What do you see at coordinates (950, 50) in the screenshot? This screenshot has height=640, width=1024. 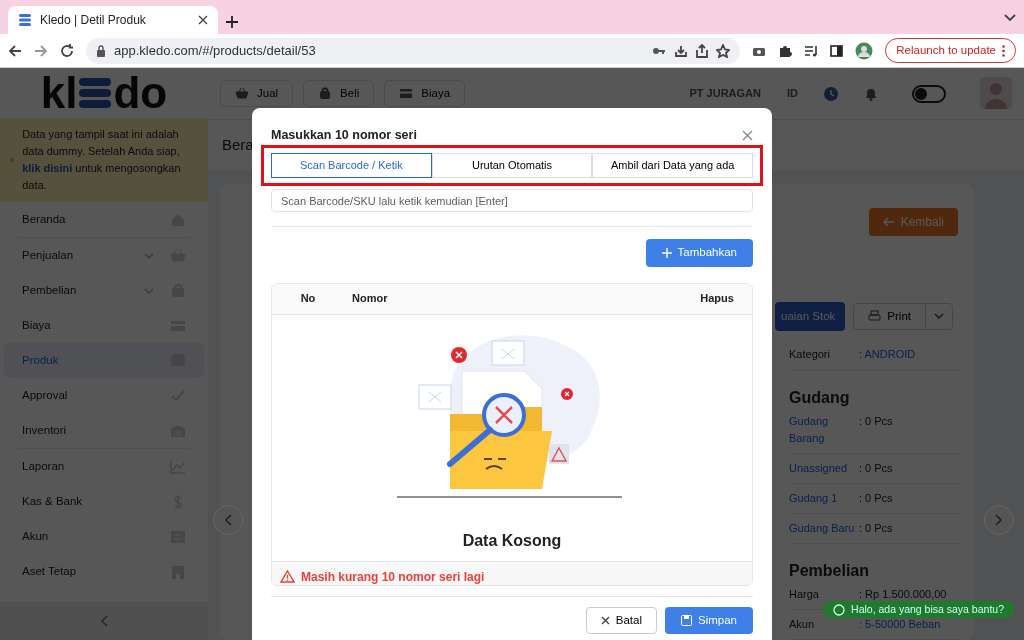 I see `relaunch-button: Relaunch to update` at bounding box center [950, 50].